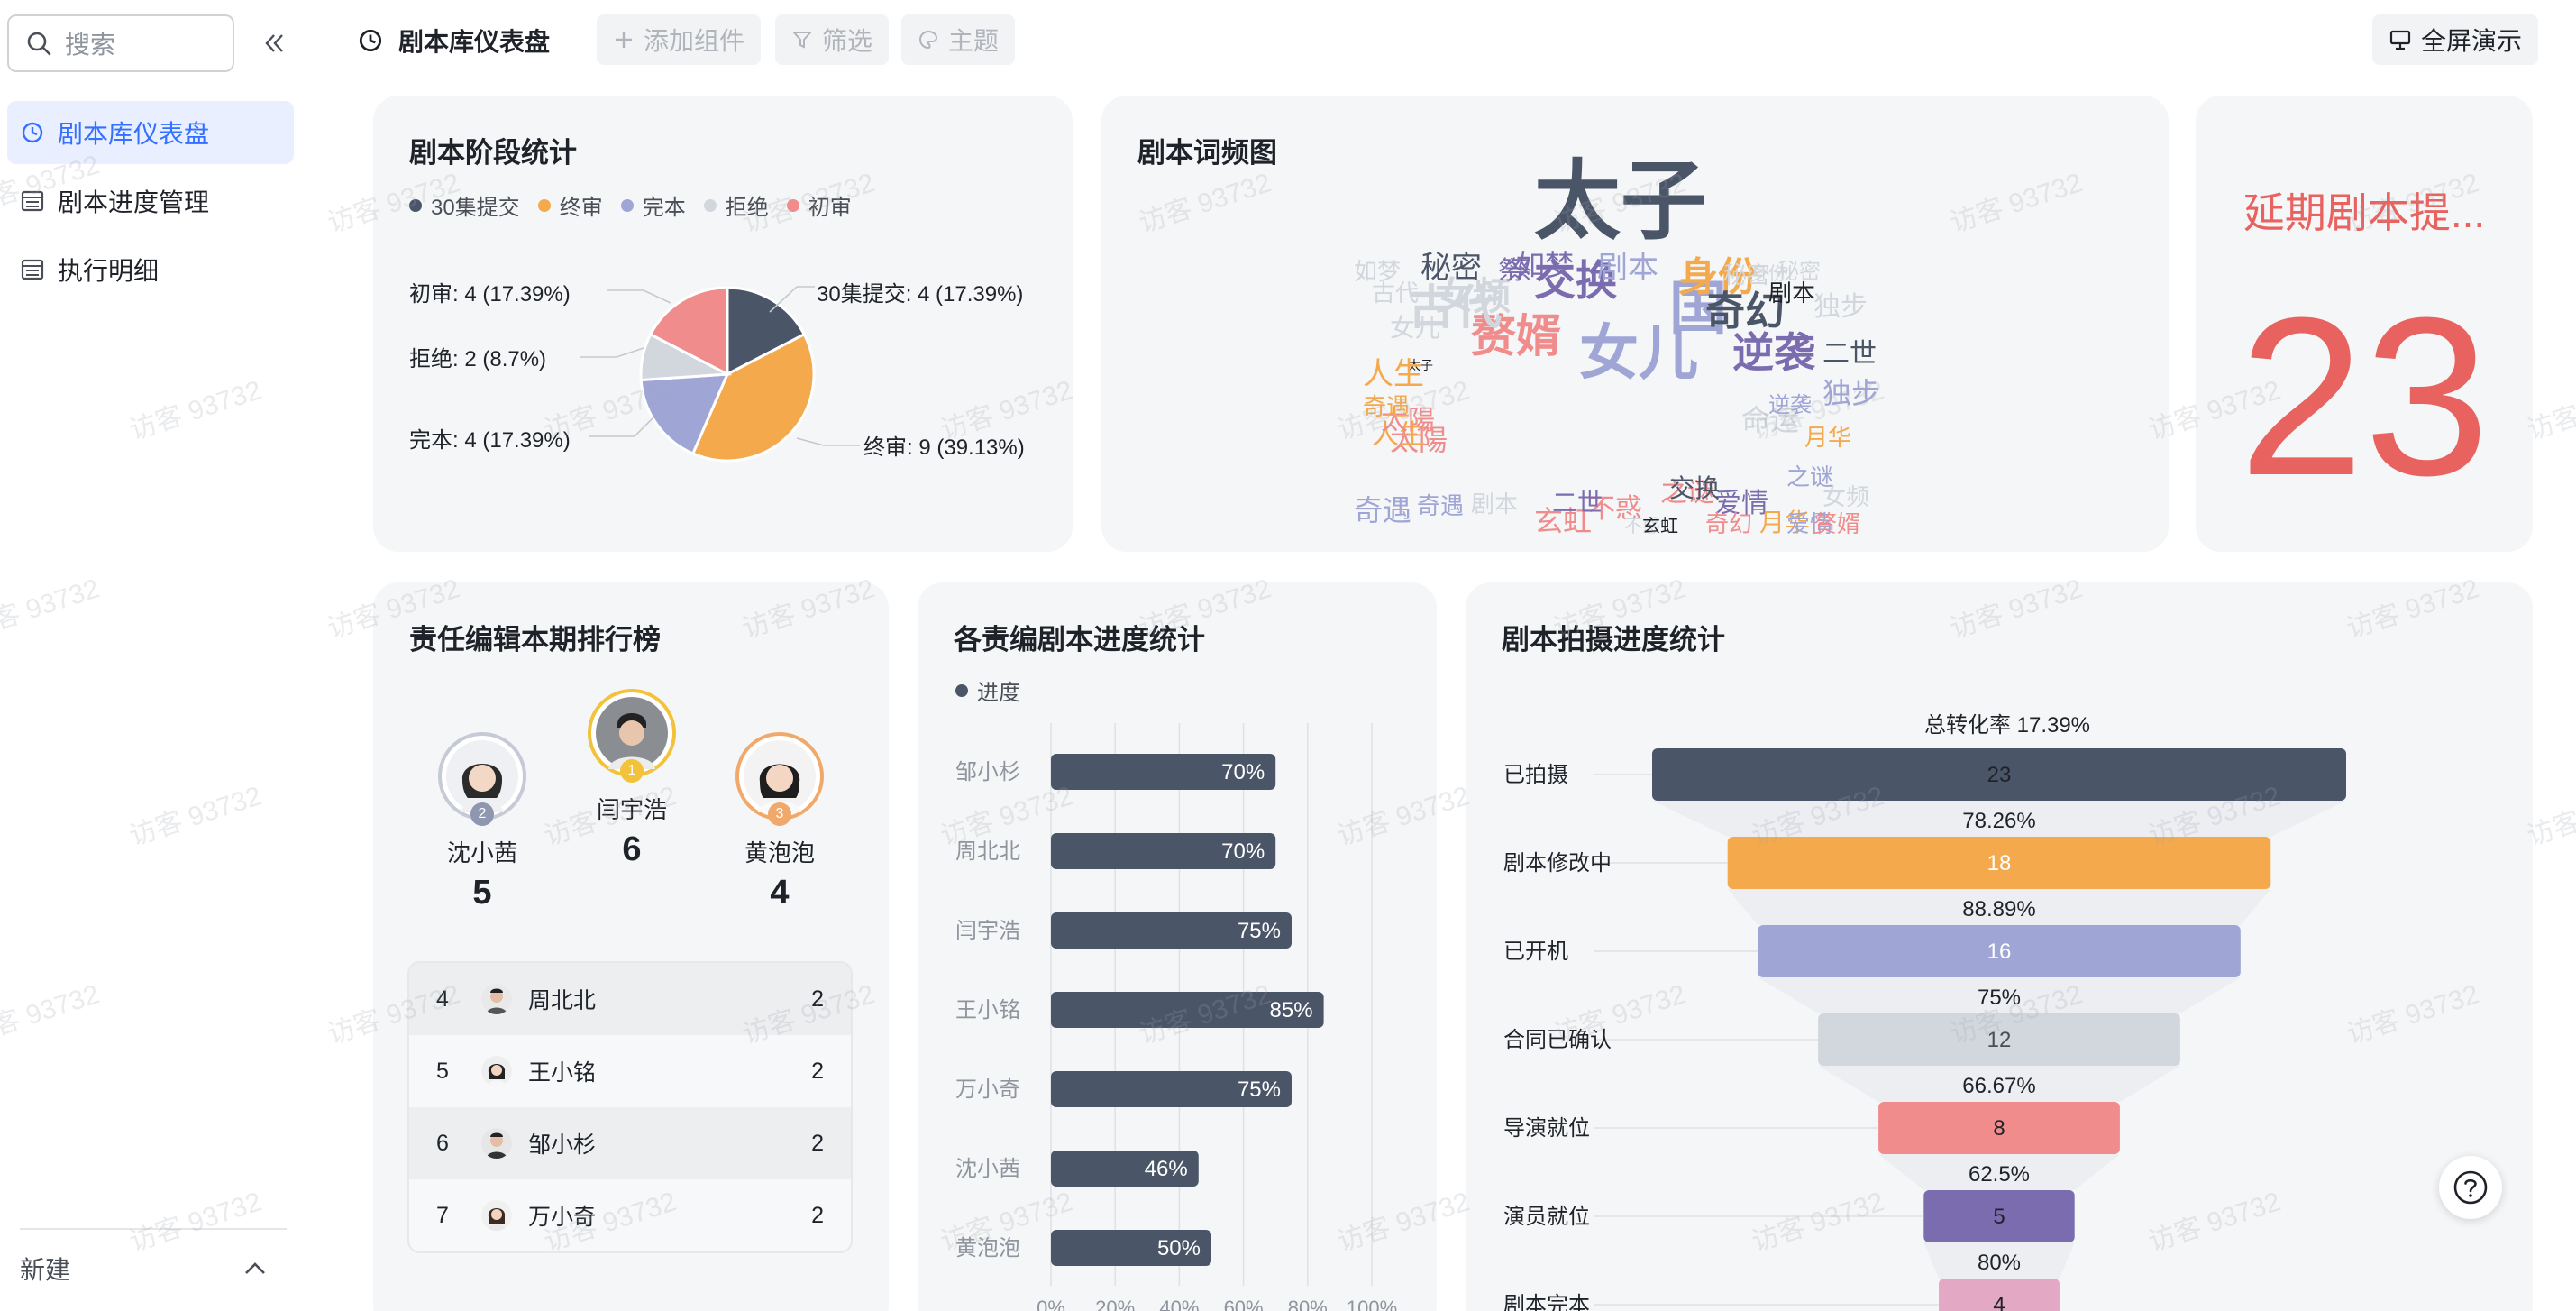 This screenshot has width=2576, height=1311. What do you see at coordinates (632, 736) in the screenshot?
I see `avatar: 1` at bounding box center [632, 736].